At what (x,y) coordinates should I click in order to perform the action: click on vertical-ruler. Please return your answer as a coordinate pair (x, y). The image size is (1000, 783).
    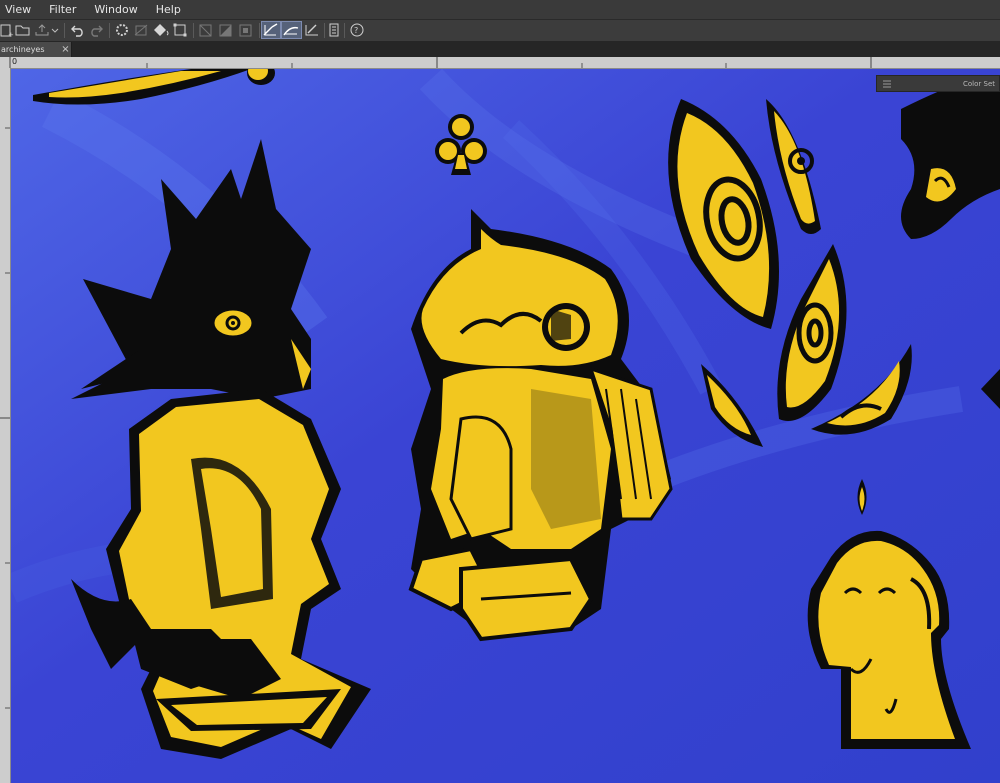
    Looking at the image, I should click on (5, 425).